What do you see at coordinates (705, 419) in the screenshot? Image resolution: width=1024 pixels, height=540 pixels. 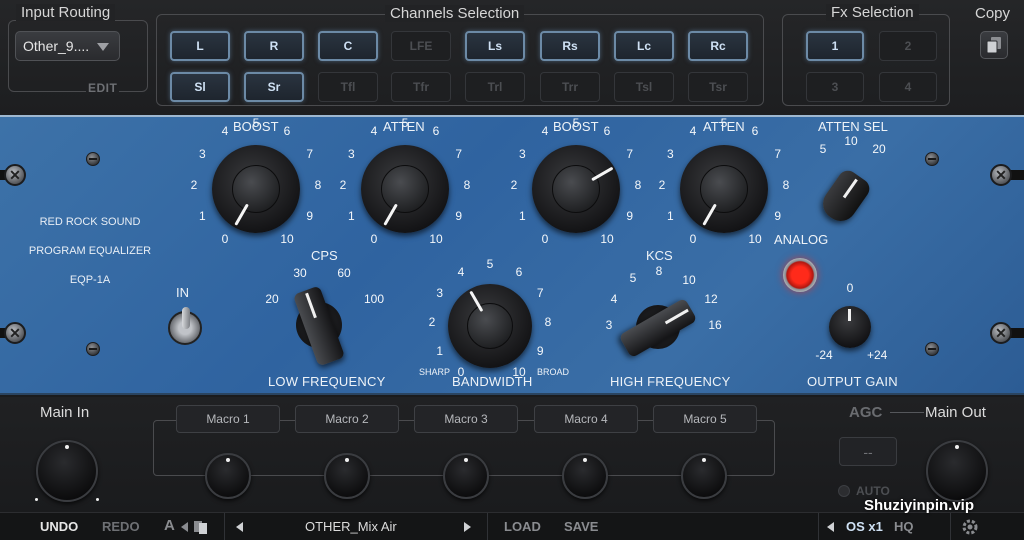 I see `macro-5-button: Macro 5` at bounding box center [705, 419].